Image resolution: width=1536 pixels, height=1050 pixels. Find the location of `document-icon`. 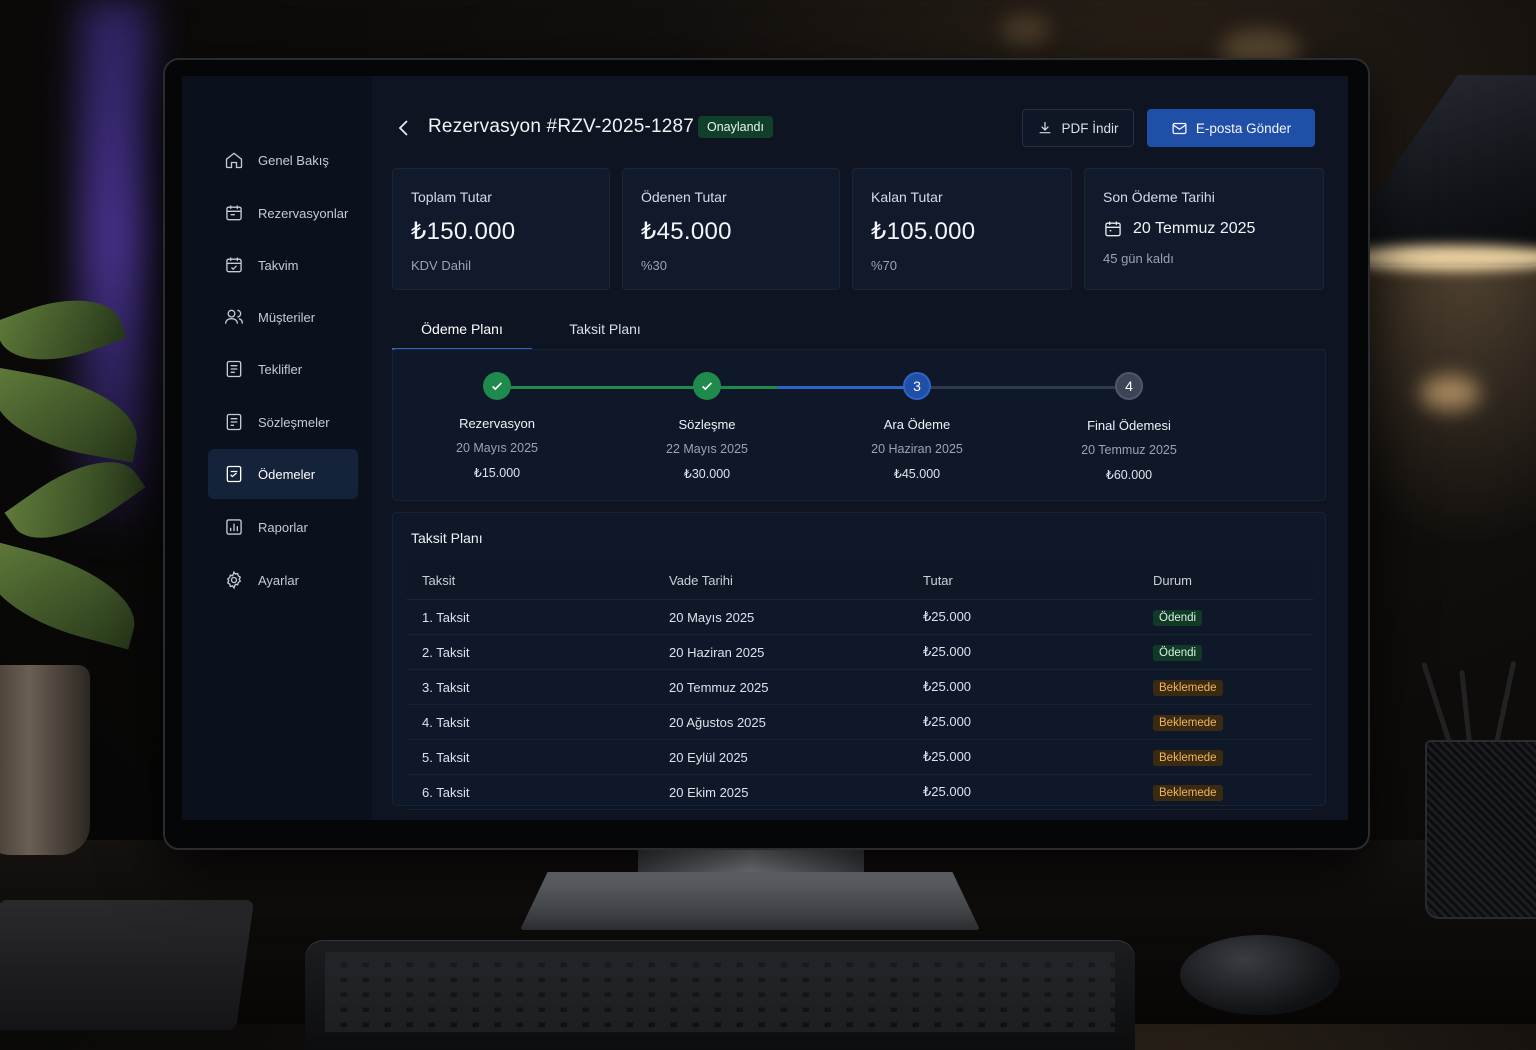

document-icon is located at coordinates (234, 422).